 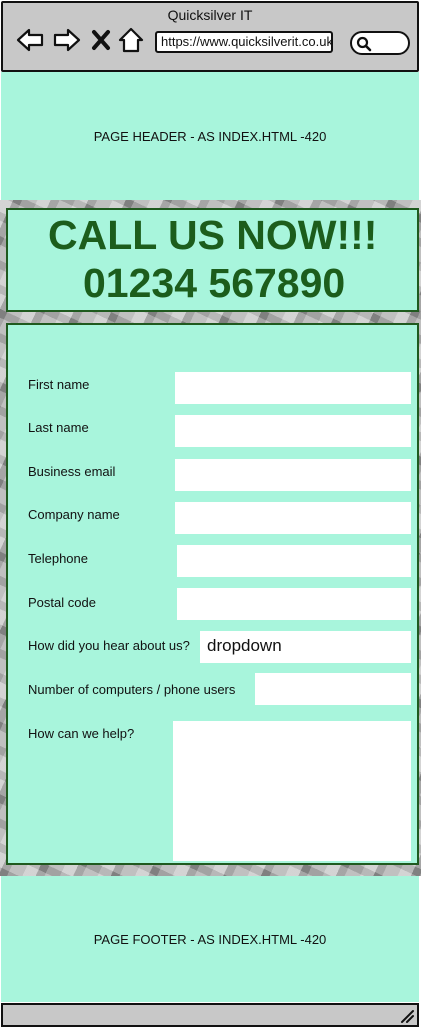 What do you see at coordinates (380, 43) in the screenshot?
I see `browser-search-box` at bounding box center [380, 43].